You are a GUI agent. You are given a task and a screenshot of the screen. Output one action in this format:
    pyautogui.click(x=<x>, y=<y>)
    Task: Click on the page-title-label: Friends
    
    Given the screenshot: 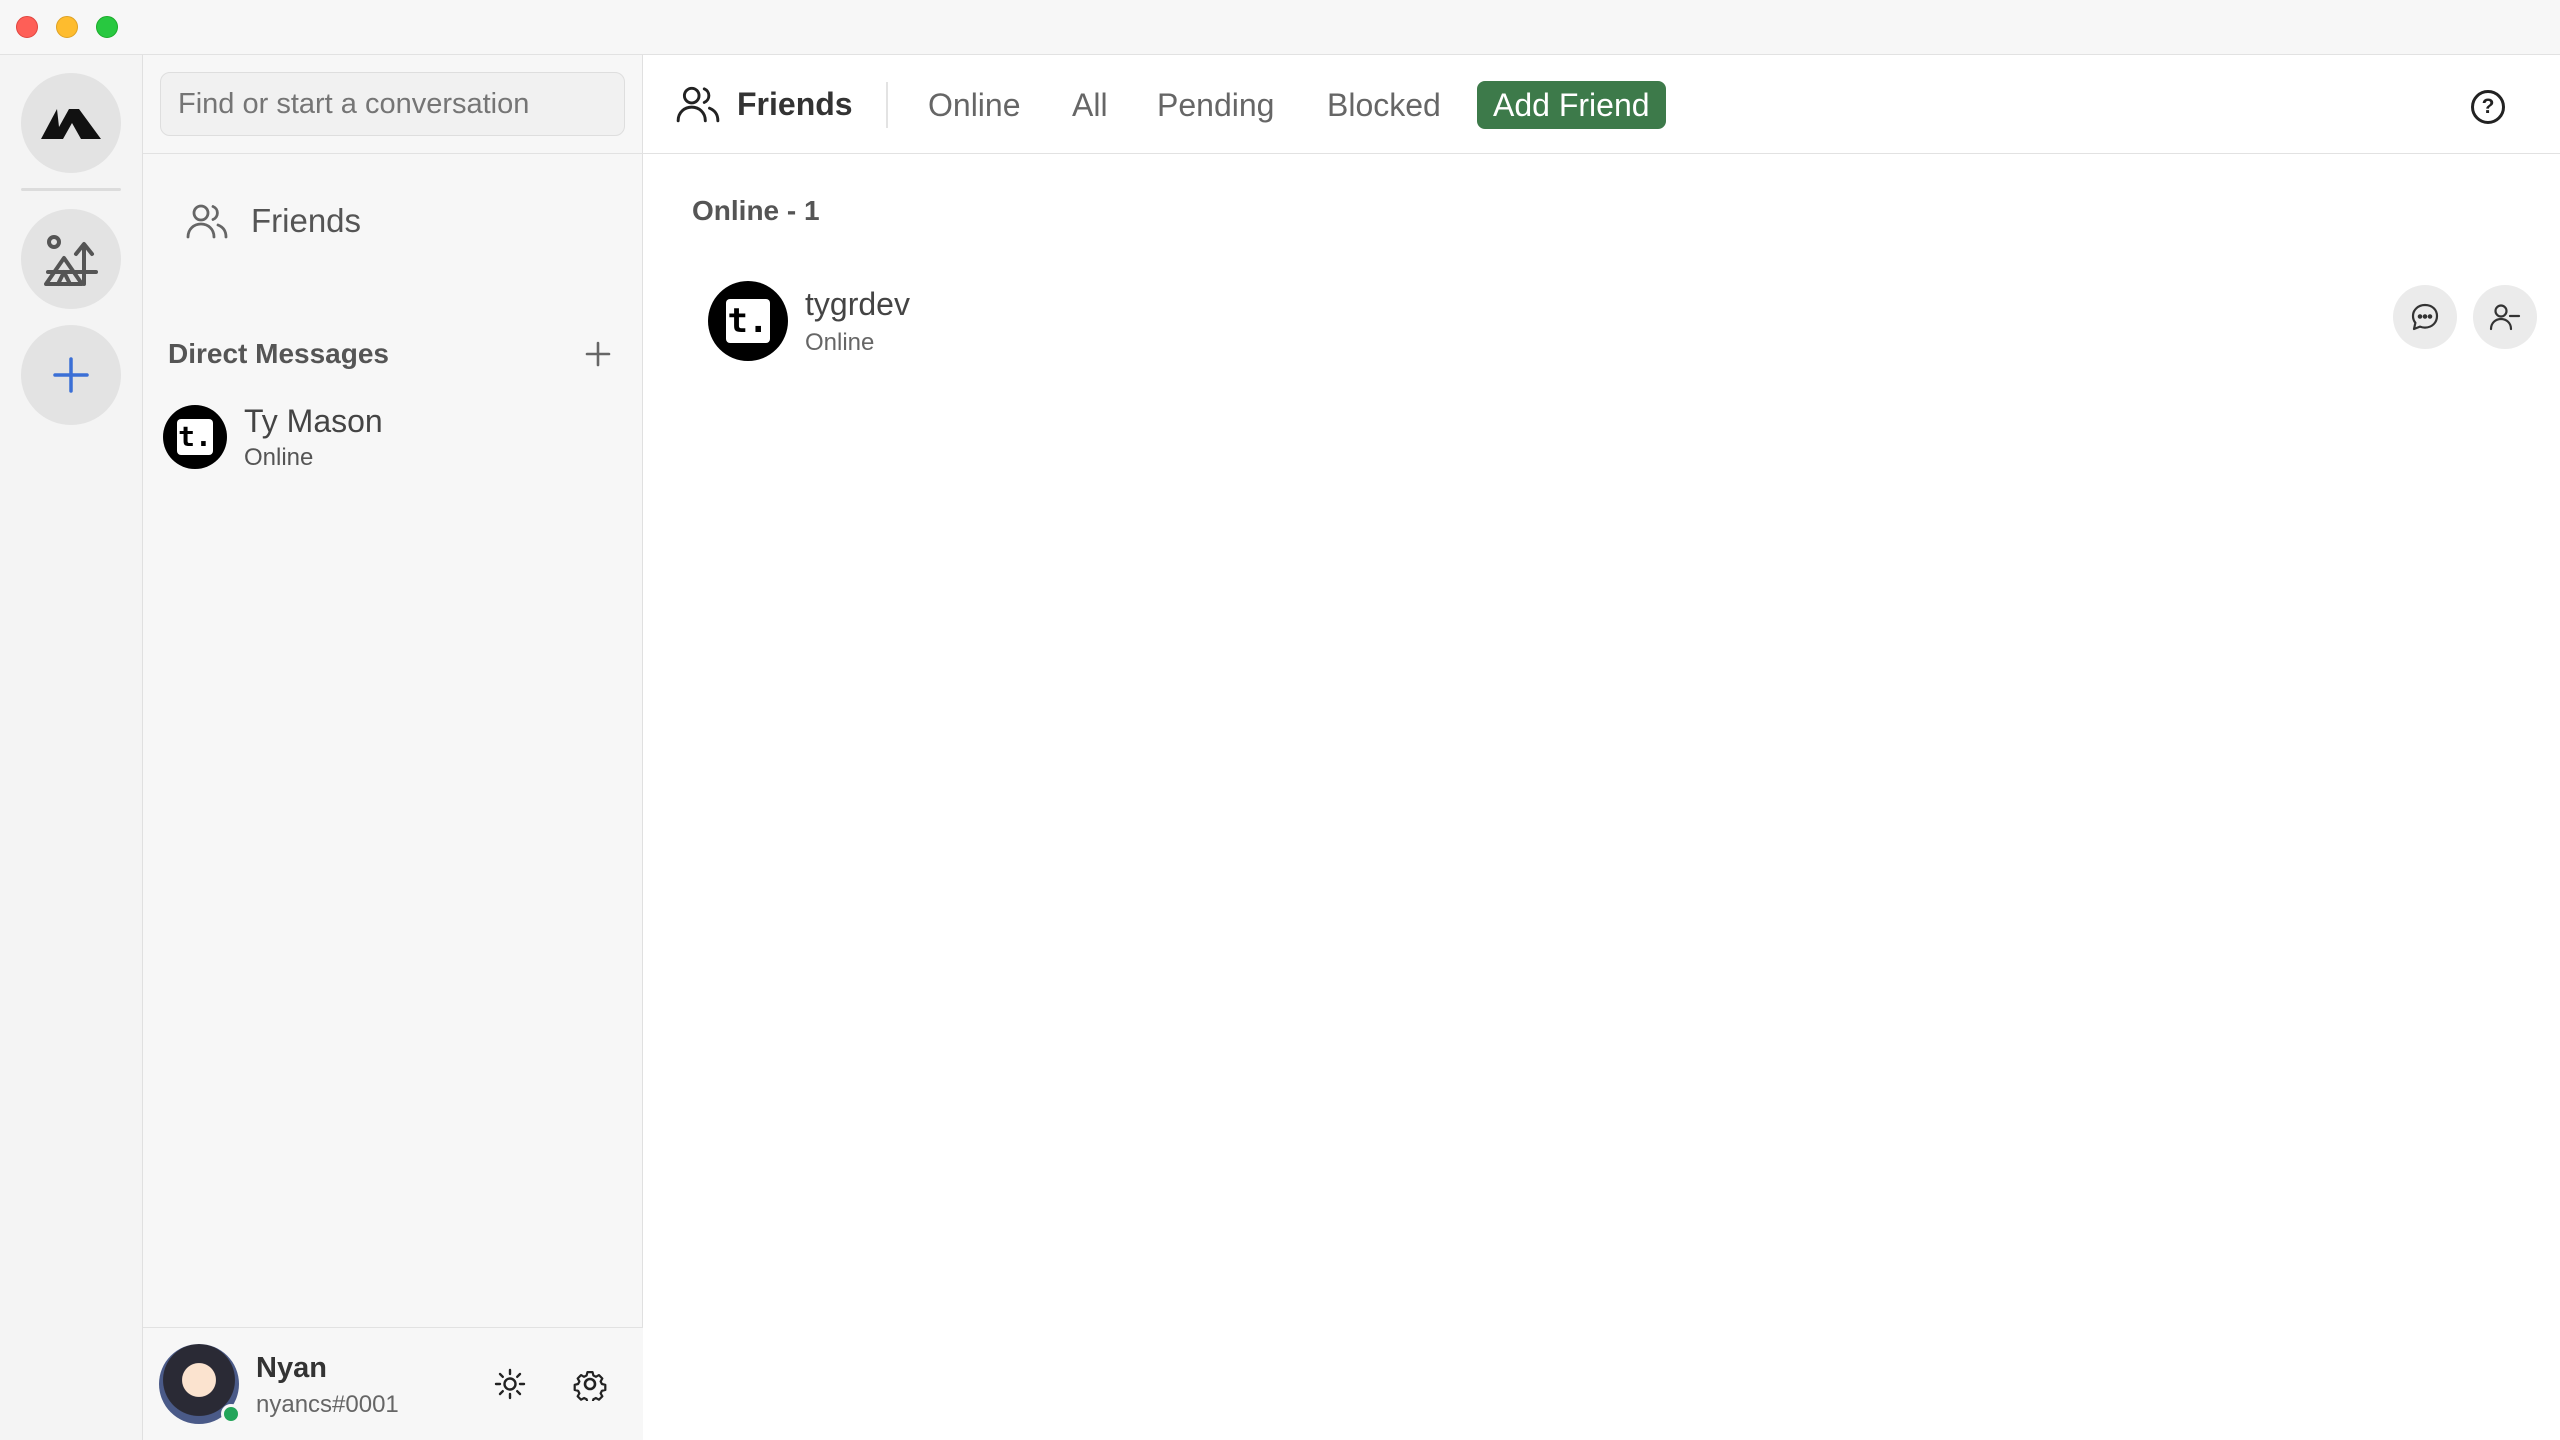 What is the action you would take?
    pyautogui.click(x=795, y=103)
    